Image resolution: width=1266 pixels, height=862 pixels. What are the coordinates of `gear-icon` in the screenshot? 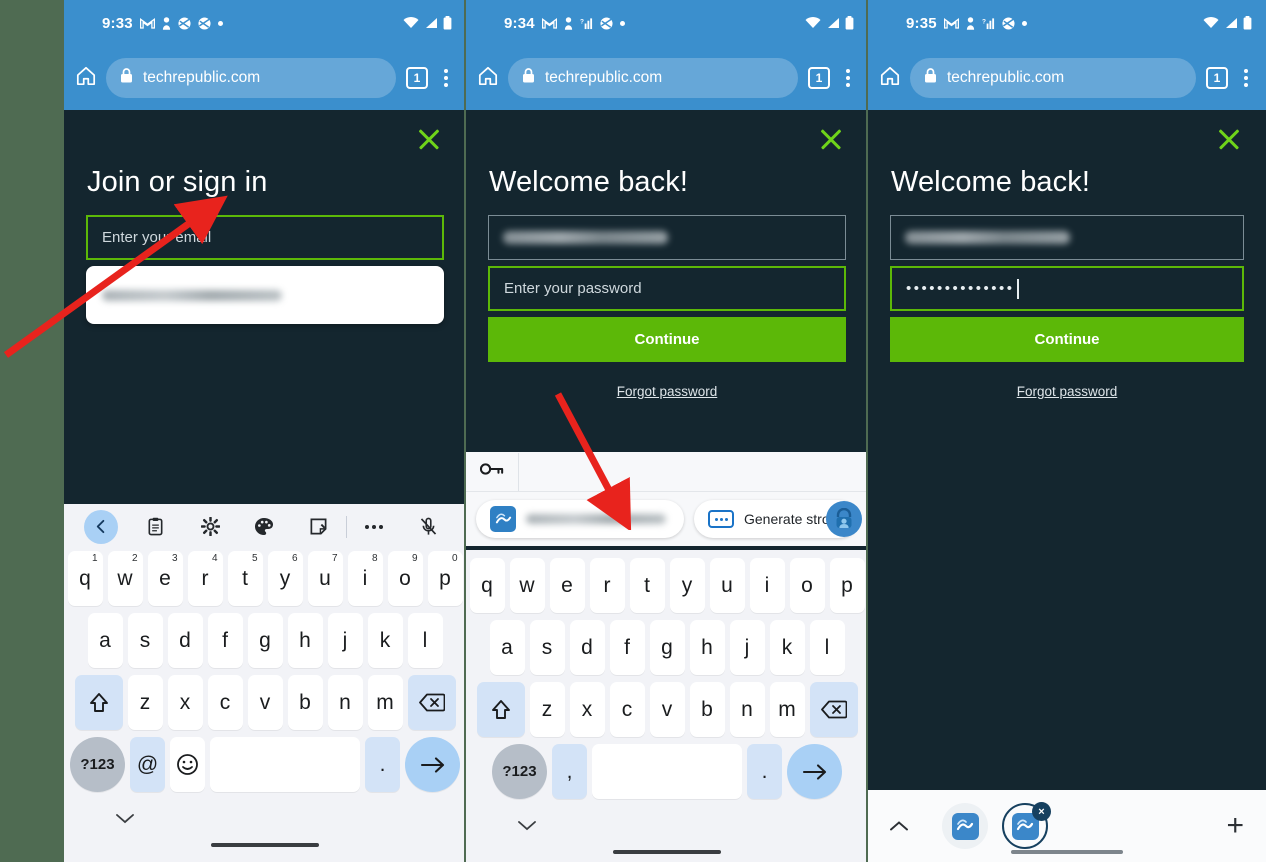 It's located at (210, 526).